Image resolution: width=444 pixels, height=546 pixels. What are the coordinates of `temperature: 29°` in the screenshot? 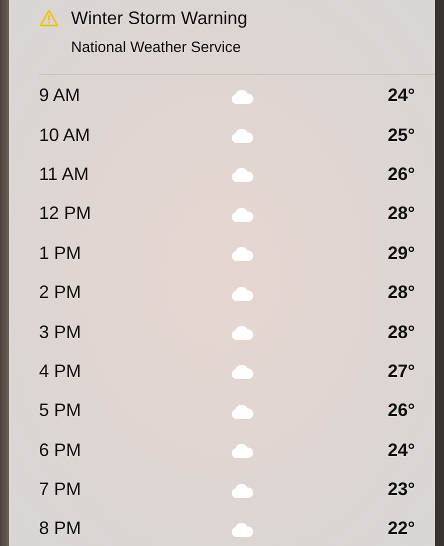 It's located at (400, 253).